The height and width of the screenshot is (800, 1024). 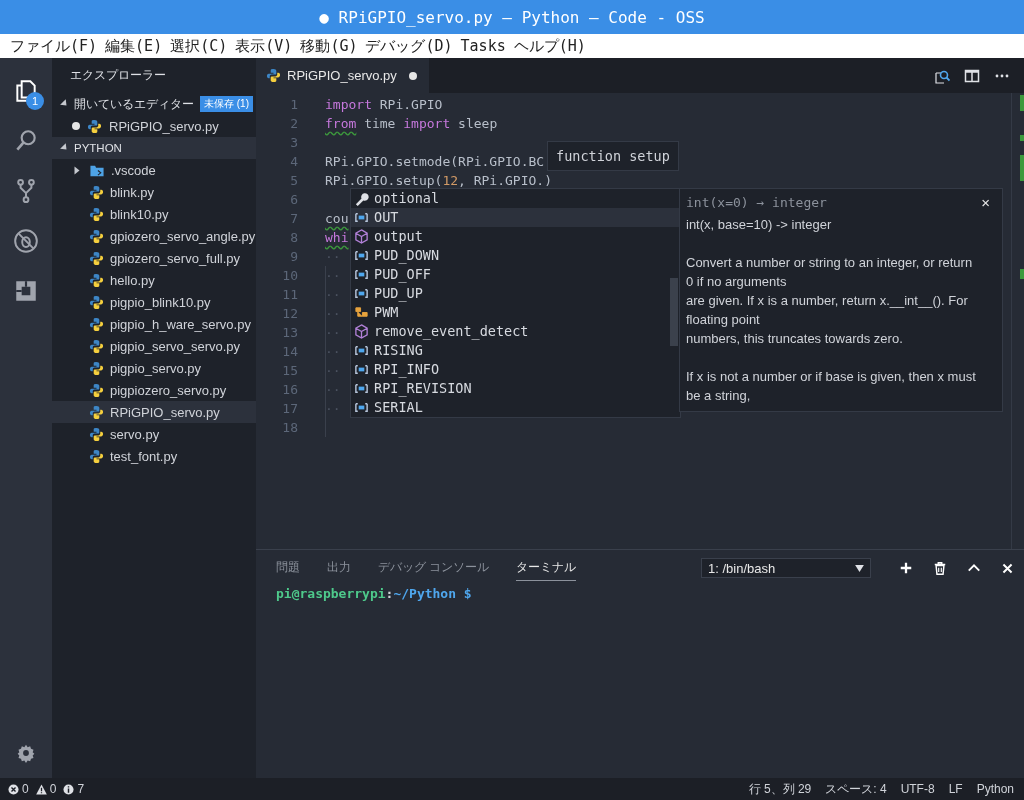 What do you see at coordinates (289, 352) in the screenshot?
I see `line-number: 14` at bounding box center [289, 352].